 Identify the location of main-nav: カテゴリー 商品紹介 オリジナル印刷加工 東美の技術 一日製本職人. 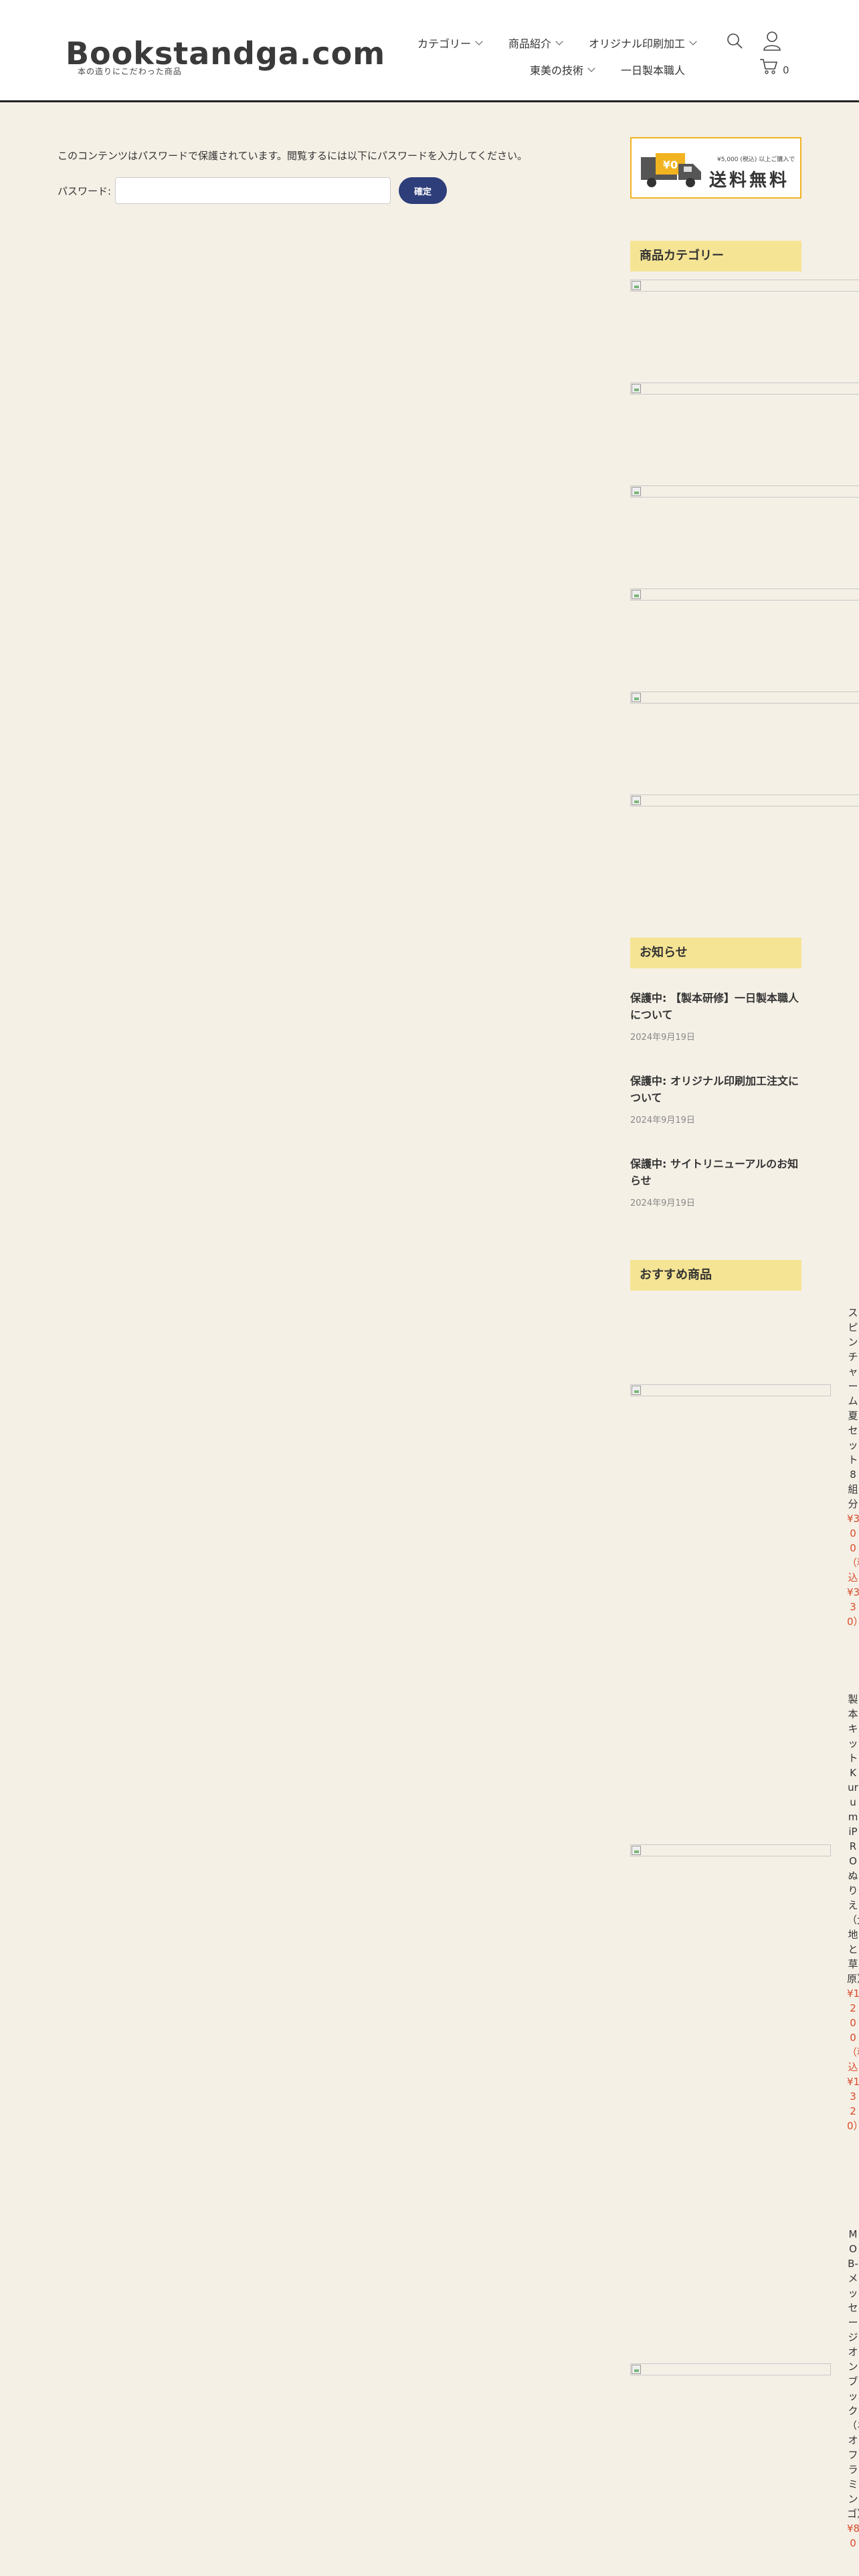
(536, 56).